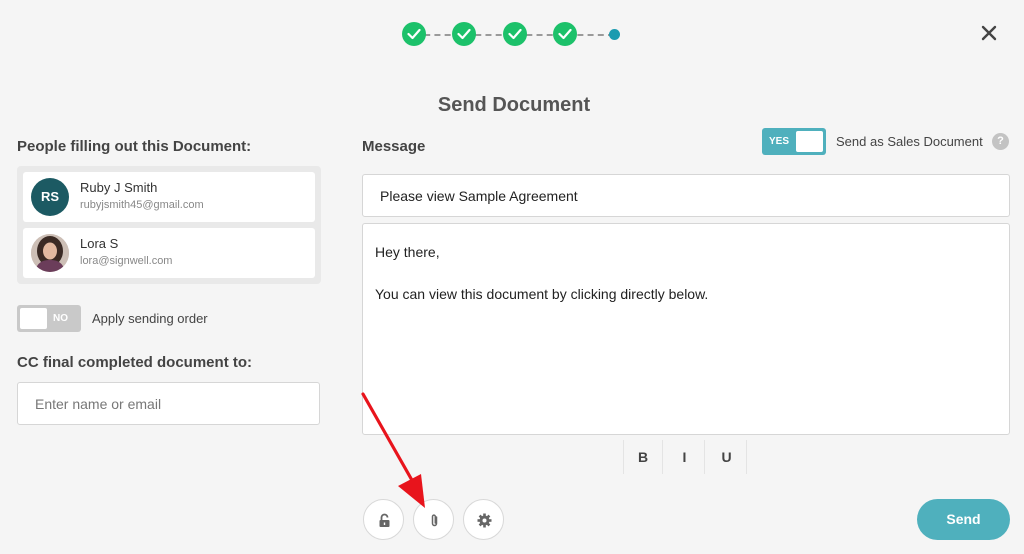  Describe the element at coordinates (909, 141) in the screenshot. I see `sales-document-label: Send as Sales Document` at that location.